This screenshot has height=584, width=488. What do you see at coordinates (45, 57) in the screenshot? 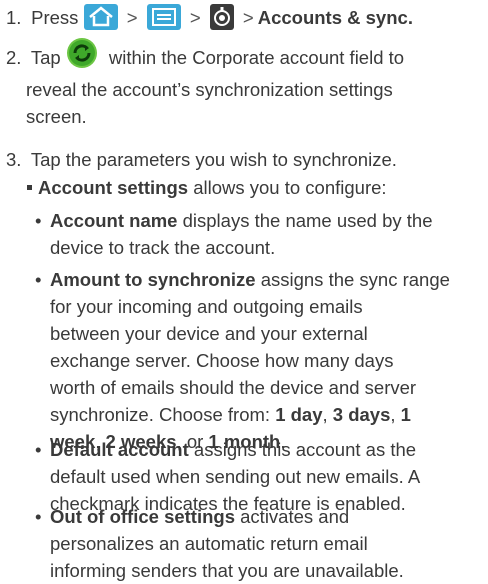
I see `step-2-tap: Tap` at bounding box center [45, 57].